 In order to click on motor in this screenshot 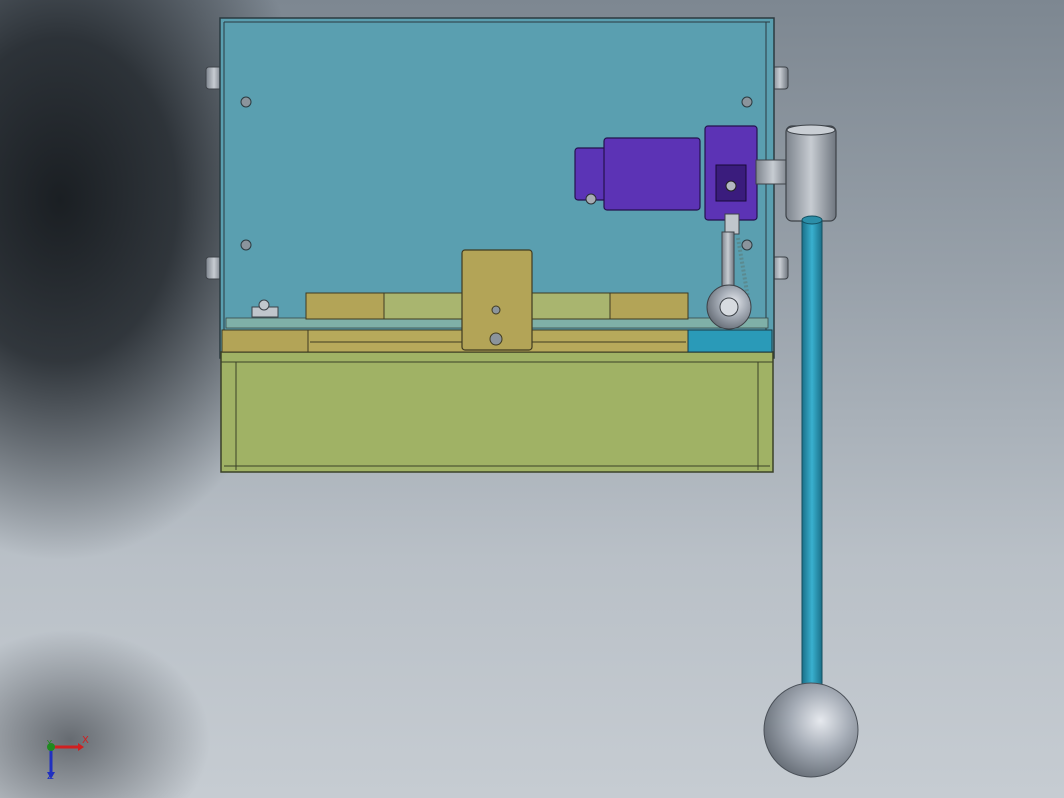, I will do `click(637, 174)`.